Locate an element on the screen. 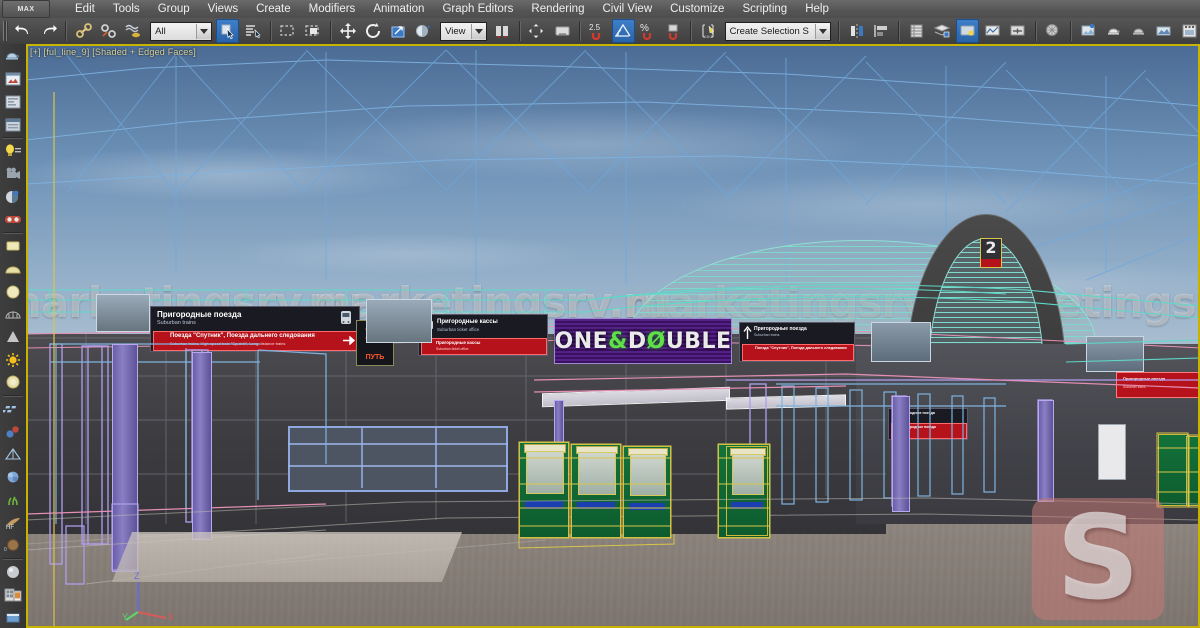  named-selection-sets-combo: Create Selection S is located at coordinates (777, 31).